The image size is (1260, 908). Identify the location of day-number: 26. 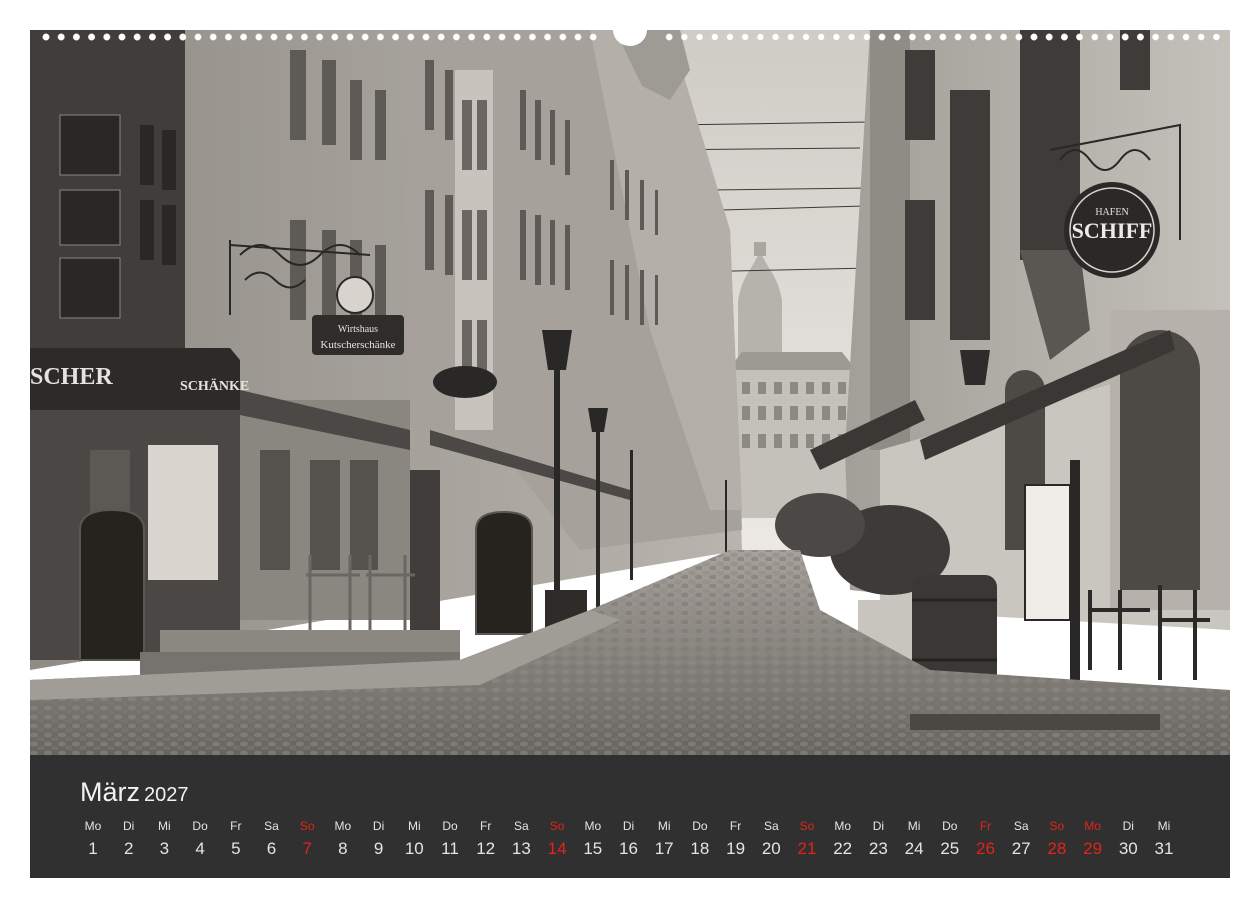
(985, 848).